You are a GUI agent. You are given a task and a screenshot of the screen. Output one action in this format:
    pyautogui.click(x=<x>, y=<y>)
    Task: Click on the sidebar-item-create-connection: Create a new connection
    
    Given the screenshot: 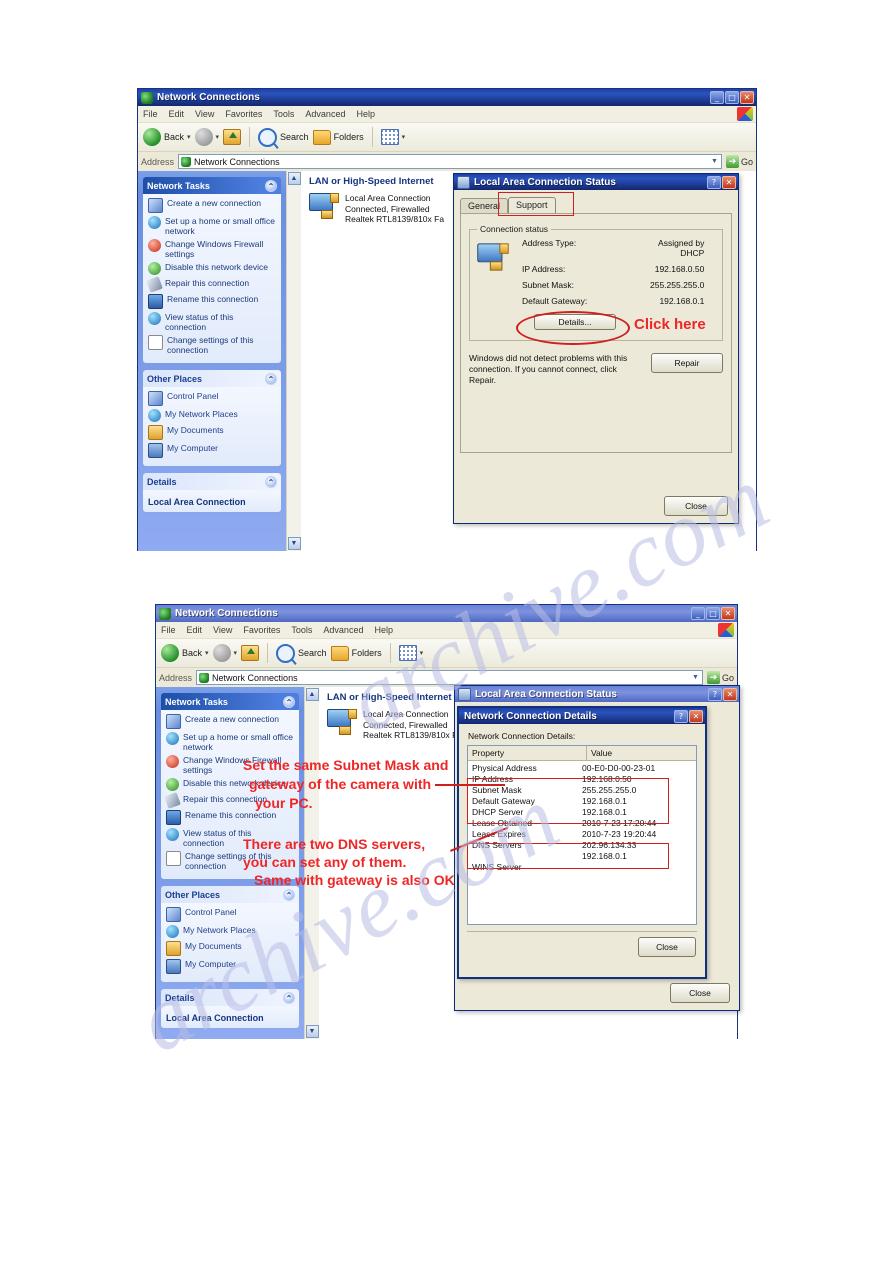 What is the action you would take?
    pyautogui.click(x=230, y=721)
    